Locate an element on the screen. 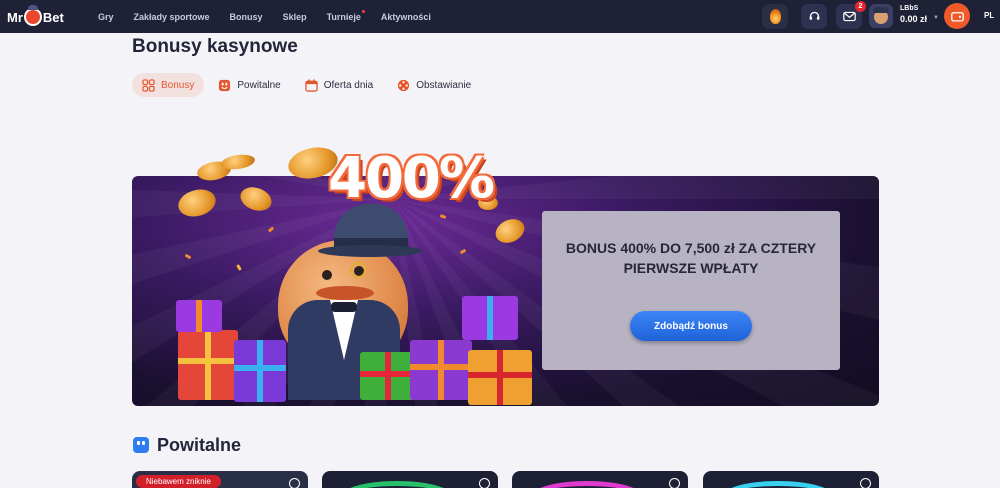 The width and height of the screenshot is (1000, 488). messages-badge: 2 is located at coordinates (860, 6).